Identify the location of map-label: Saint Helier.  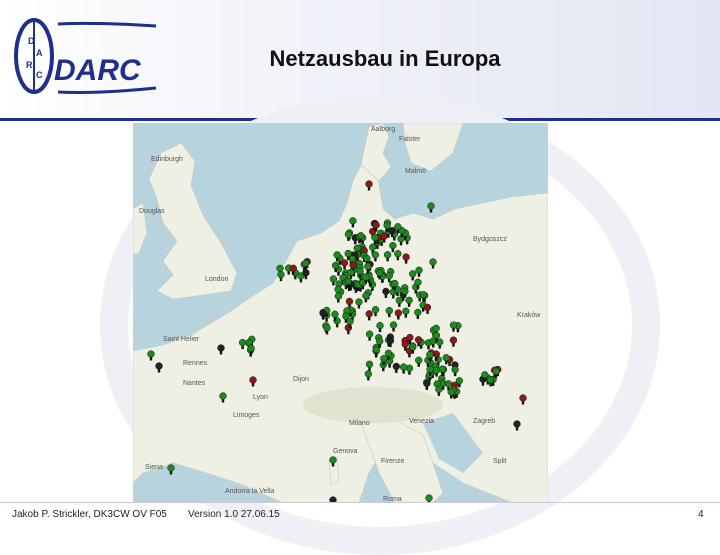
(181, 339).